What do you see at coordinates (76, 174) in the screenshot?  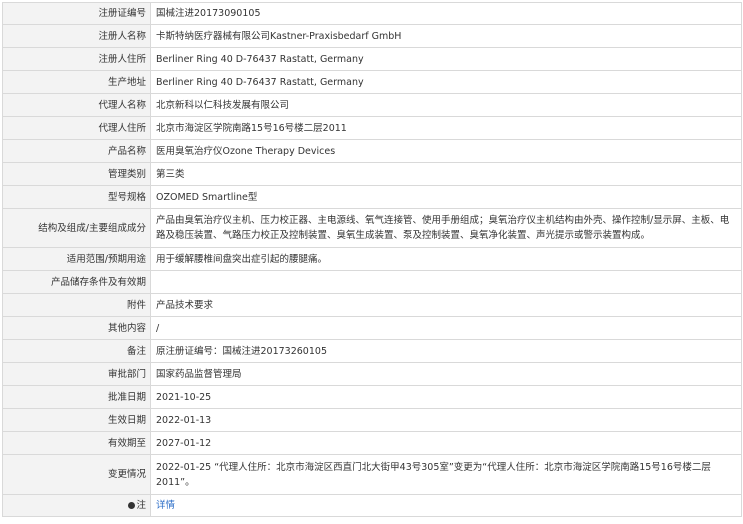 I see `row-label: 管理类别` at bounding box center [76, 174].